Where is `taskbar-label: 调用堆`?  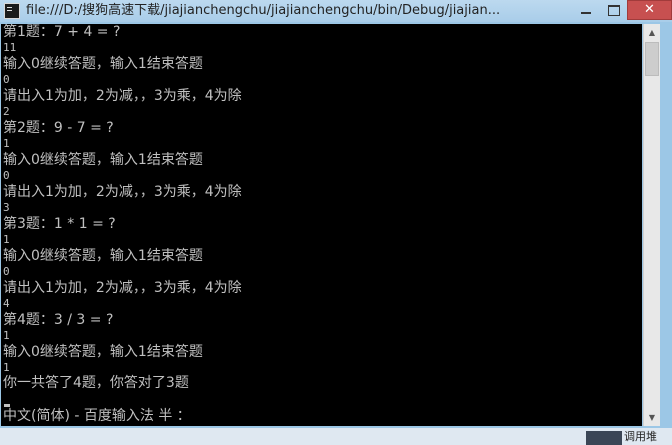 taskbar-label: 调用堆 is located at coordinates (640, 436).